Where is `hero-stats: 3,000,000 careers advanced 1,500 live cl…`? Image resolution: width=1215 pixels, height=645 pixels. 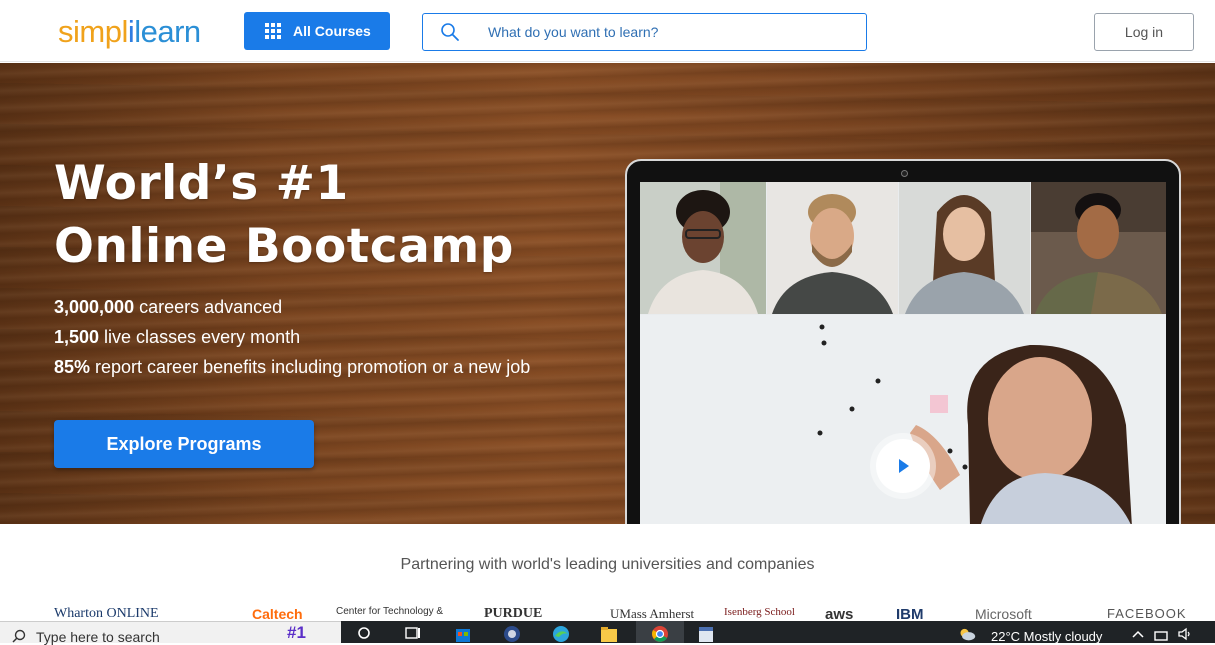
hero-stats: 3,000,000 careers advanced 1,500 live cl… is located at coordinates (292, 337).